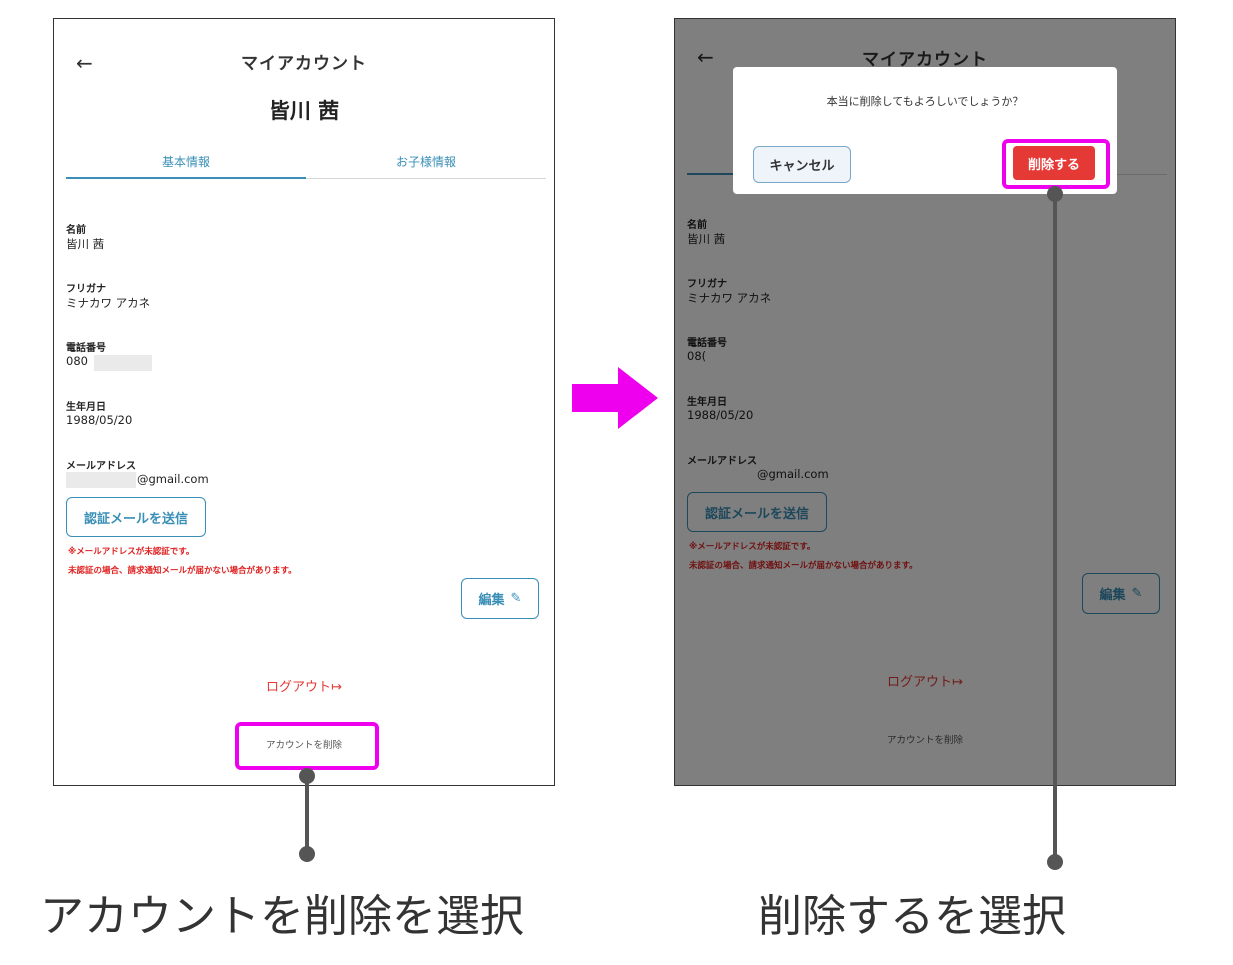  Describe the element at coordinates (123, 363) in the screenshot. I see `phone-redaction` at that location.